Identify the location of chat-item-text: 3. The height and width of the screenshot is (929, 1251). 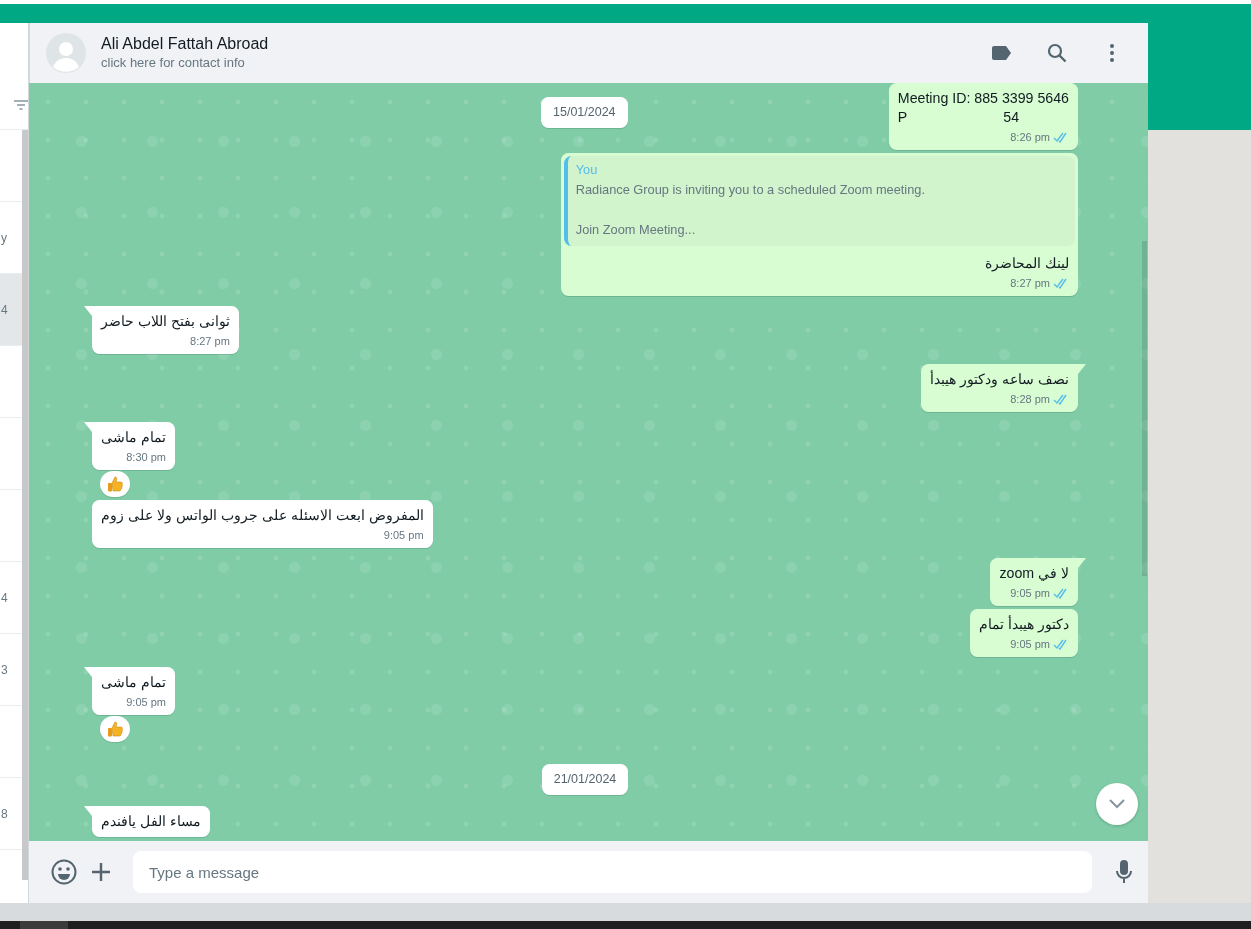
(4, 670).